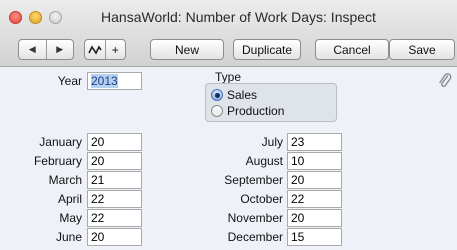 The width and height of the screenshot is (457, 250). I want to click on record-navigation: ◀ ▶, so click(46, 49).